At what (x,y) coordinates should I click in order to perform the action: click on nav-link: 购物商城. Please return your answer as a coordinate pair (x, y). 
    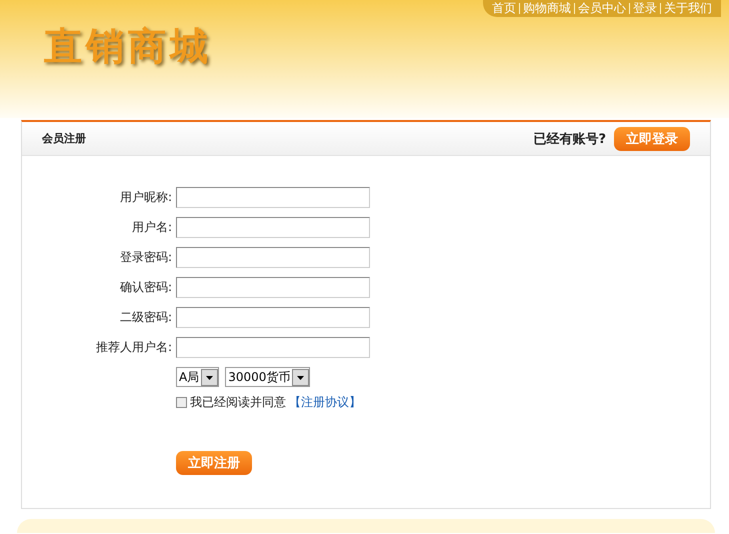
    Looking at the image, I should click on (547, 8).